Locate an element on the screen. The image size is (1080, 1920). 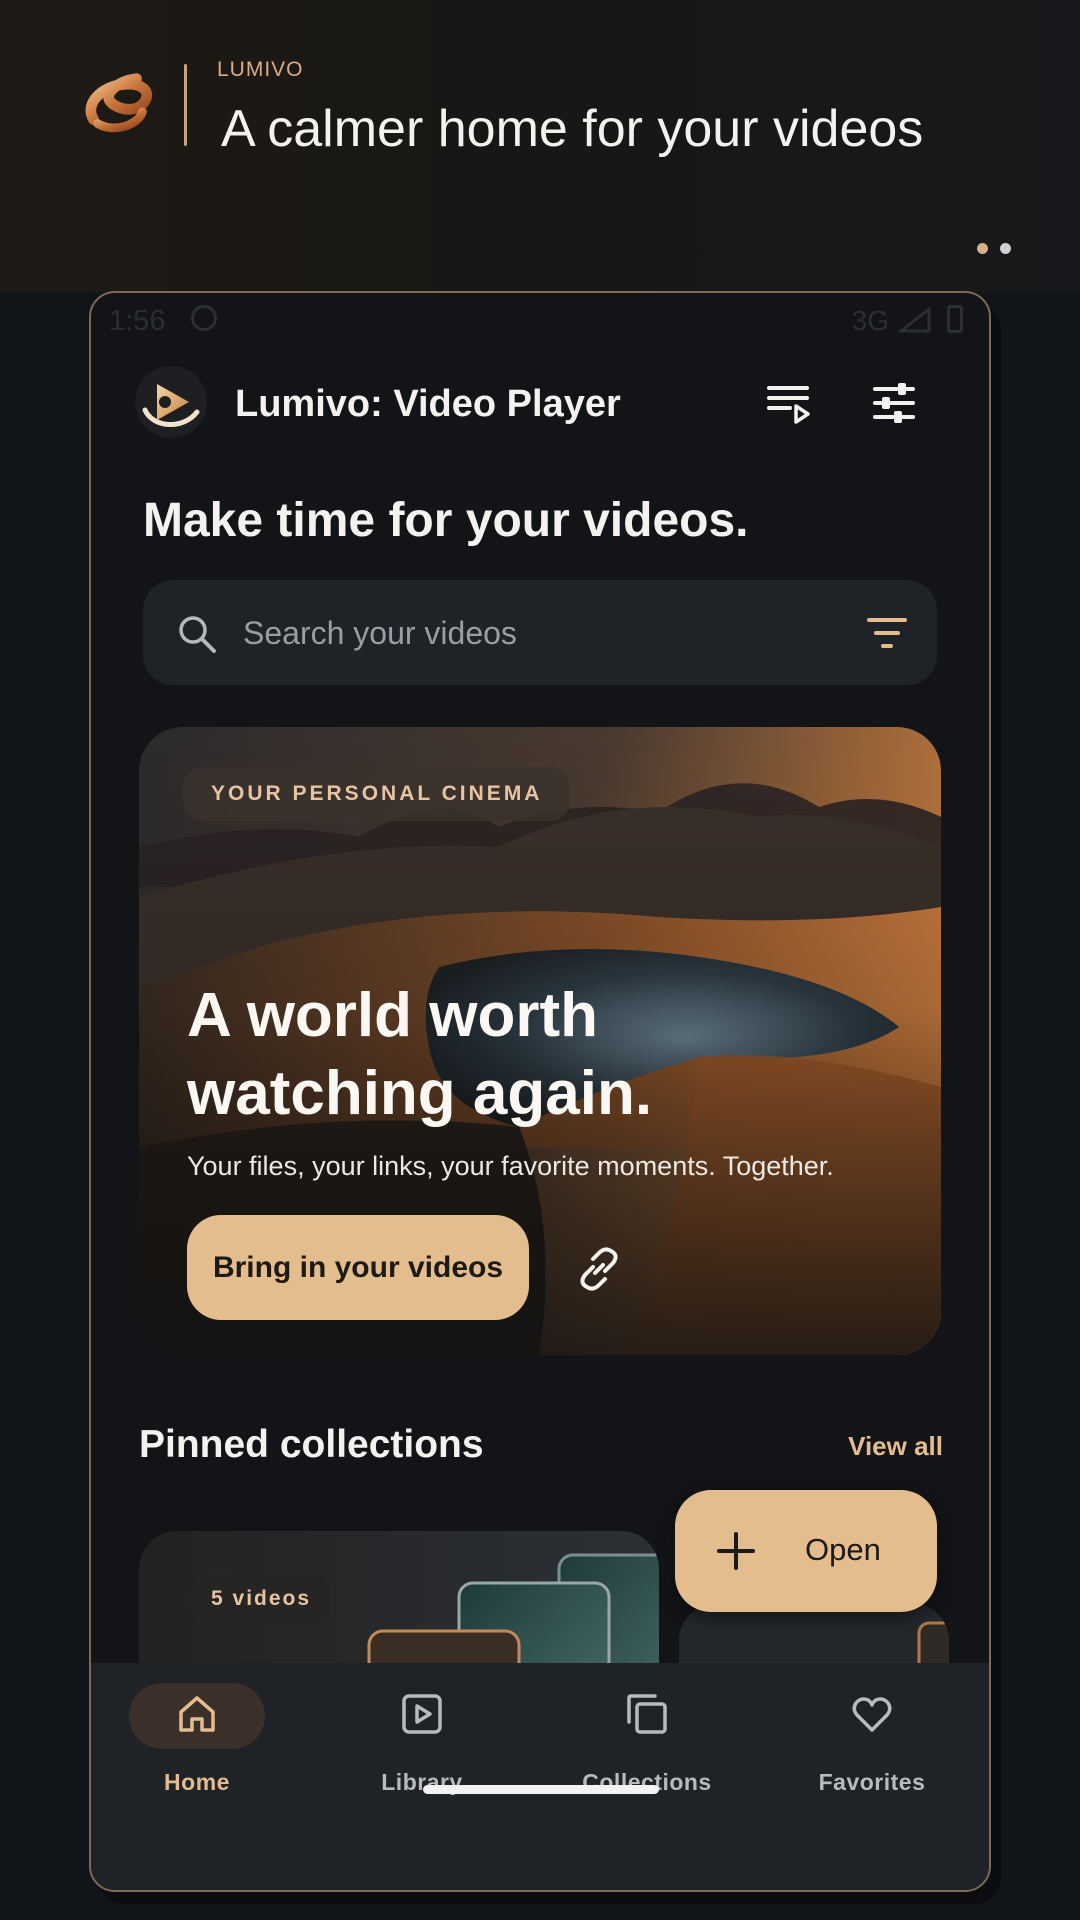
play-square-icon is located at coordinates (422, 1714).